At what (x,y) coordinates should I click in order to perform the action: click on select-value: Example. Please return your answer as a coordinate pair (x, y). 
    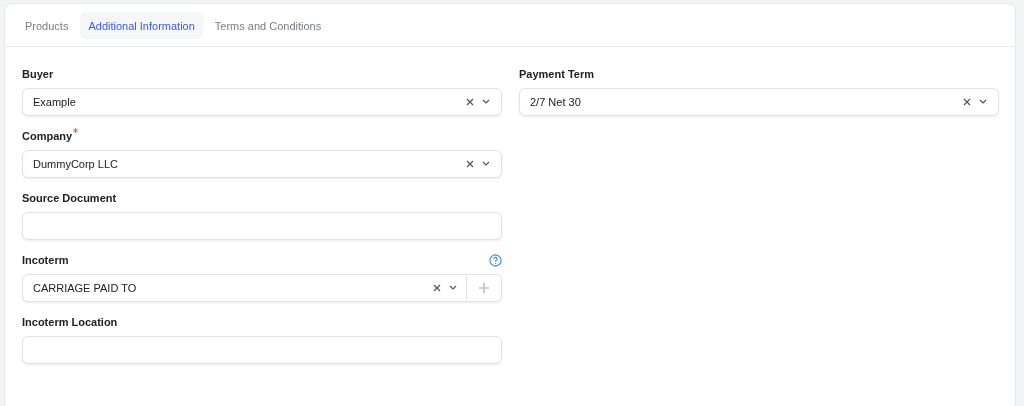
    Looking at the image, I should click on (54, 102).